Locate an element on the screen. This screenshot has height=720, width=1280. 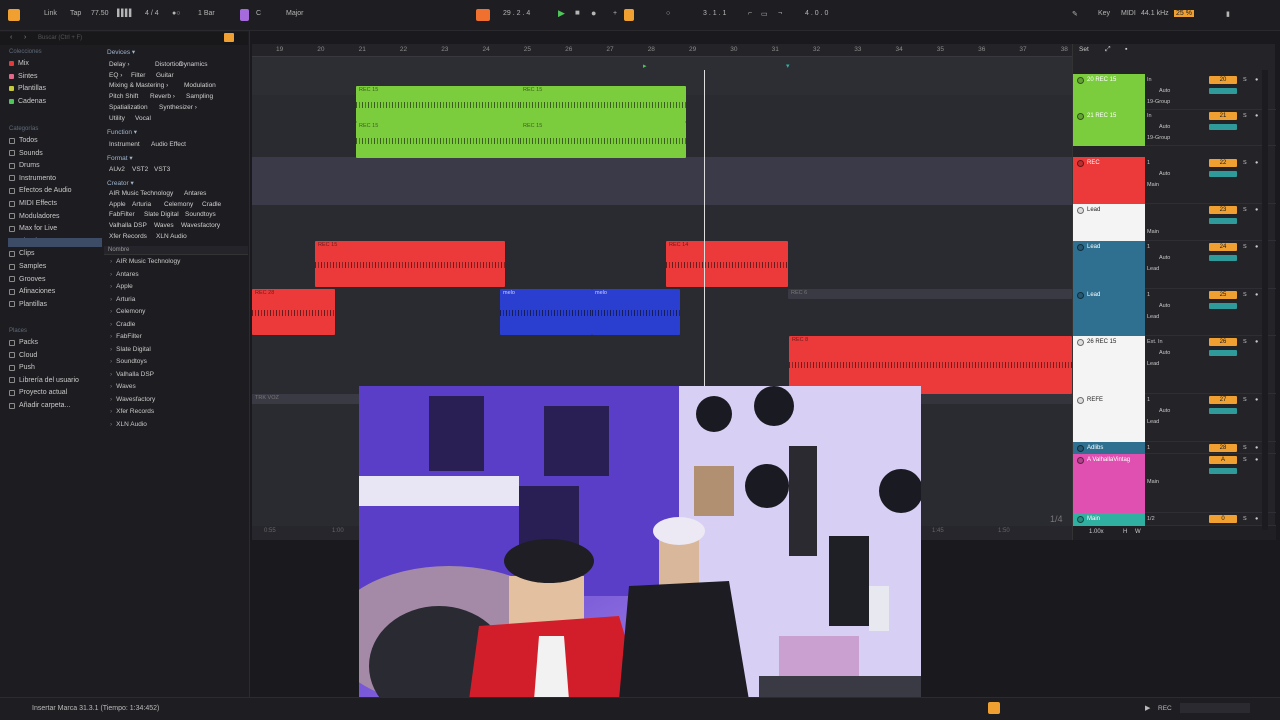
device-tag: EQ › is located at coordinates (115, 75).